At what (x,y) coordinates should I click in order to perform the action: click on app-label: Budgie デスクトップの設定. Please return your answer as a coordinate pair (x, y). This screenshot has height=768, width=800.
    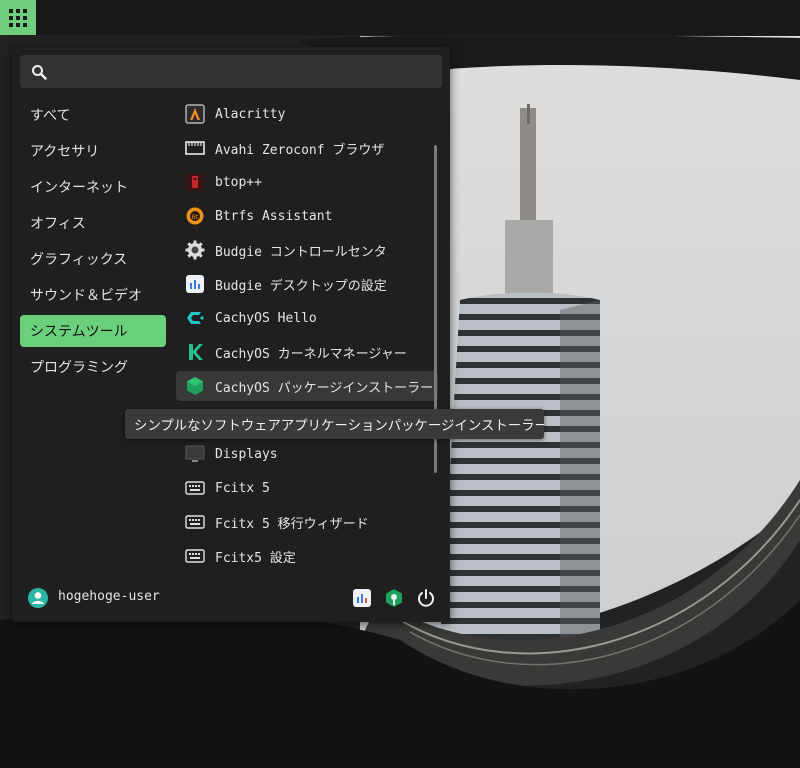
    Looking at the image, I should click on (301, 286).